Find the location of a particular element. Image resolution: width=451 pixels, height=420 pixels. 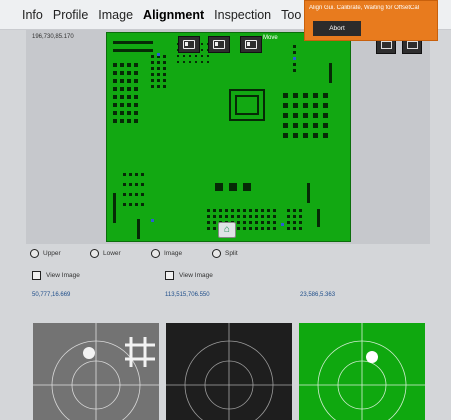

lower-coordinate: 113,515,706.550 is located at coordinates (187, 295).